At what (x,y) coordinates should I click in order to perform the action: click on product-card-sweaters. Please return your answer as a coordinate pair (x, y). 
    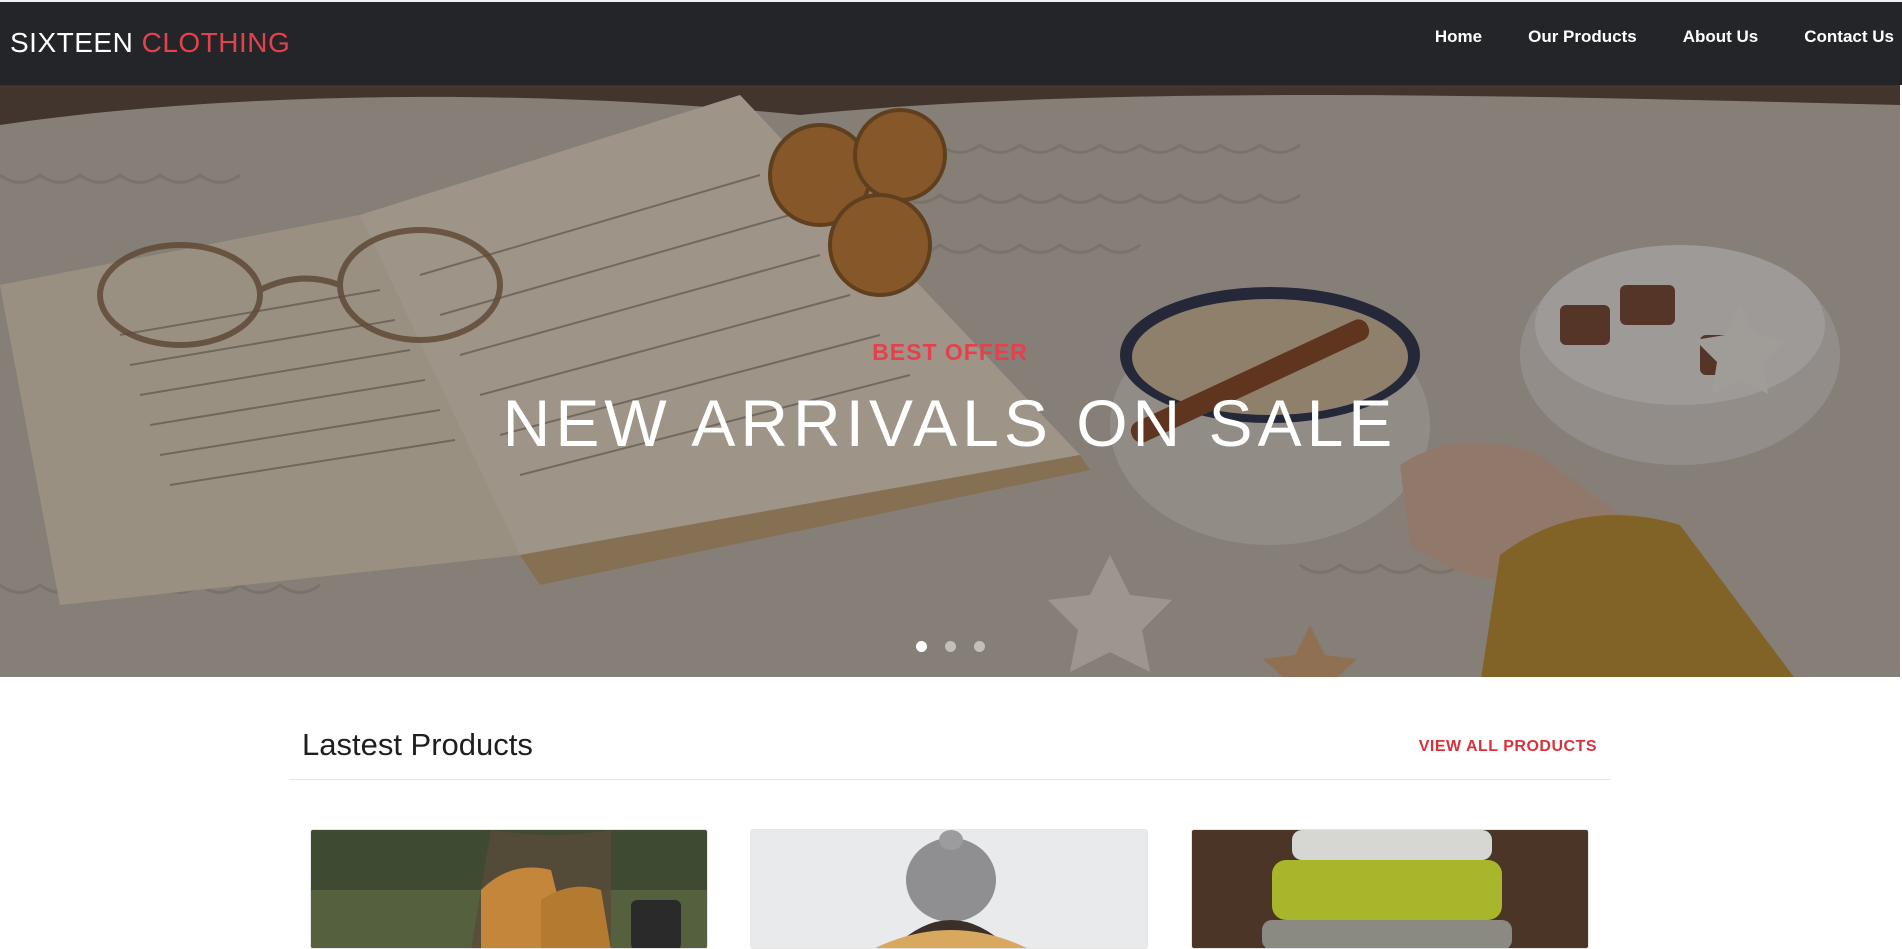
    Looking at the image, I should click on (1390, 889).